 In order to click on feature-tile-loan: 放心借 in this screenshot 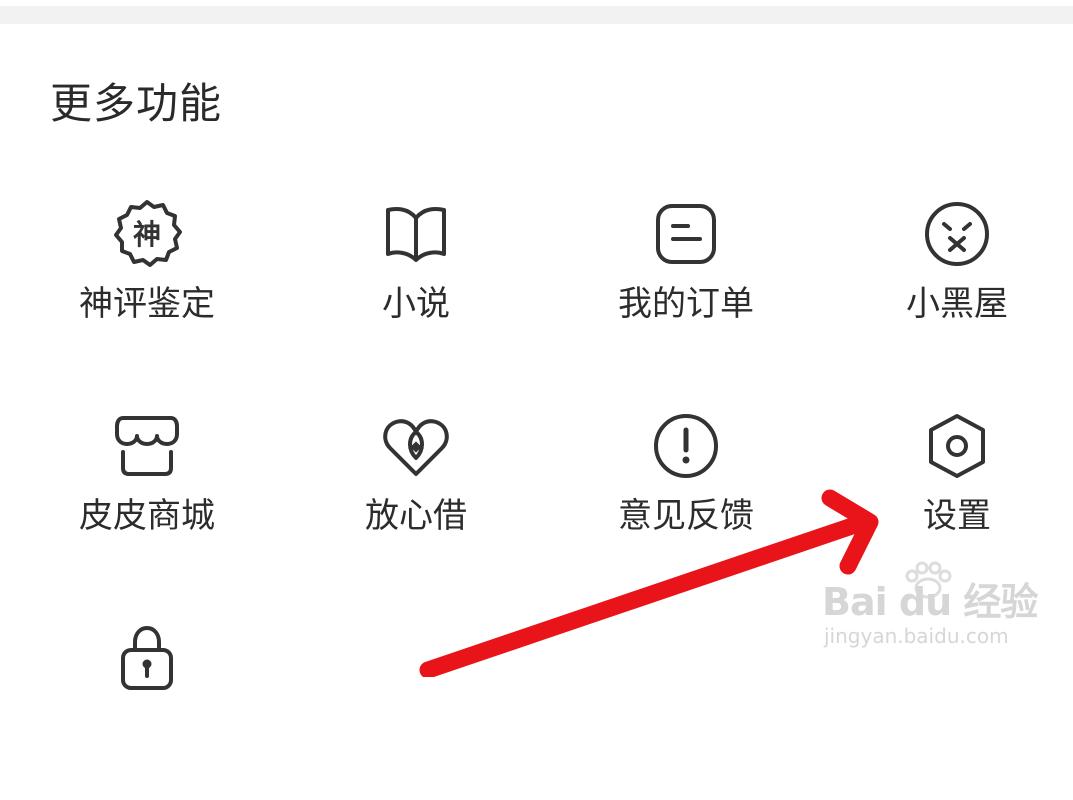, I will do `click(416, 498)`.